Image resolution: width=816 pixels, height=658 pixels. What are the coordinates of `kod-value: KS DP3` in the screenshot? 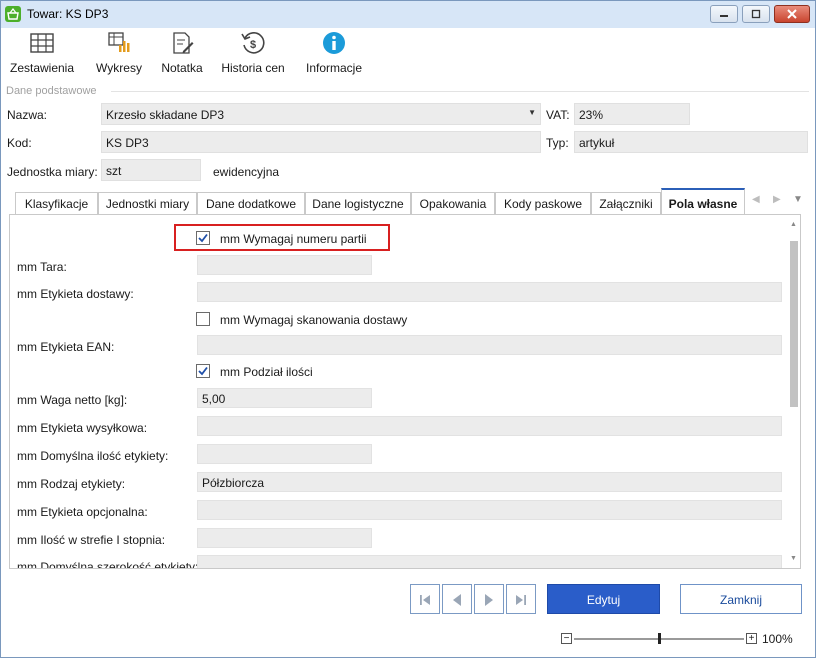 It's located at (127, 143).